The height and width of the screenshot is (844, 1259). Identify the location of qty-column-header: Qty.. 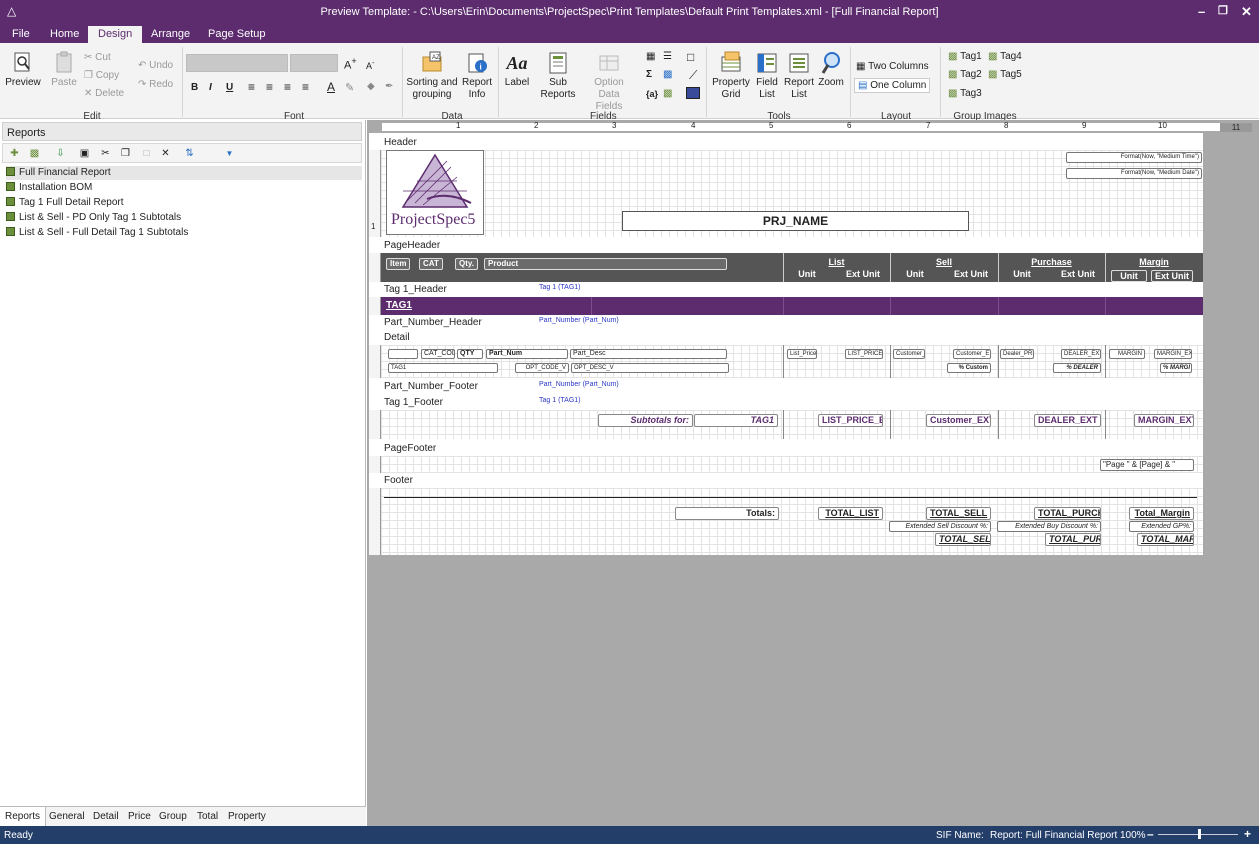
(466, 264).